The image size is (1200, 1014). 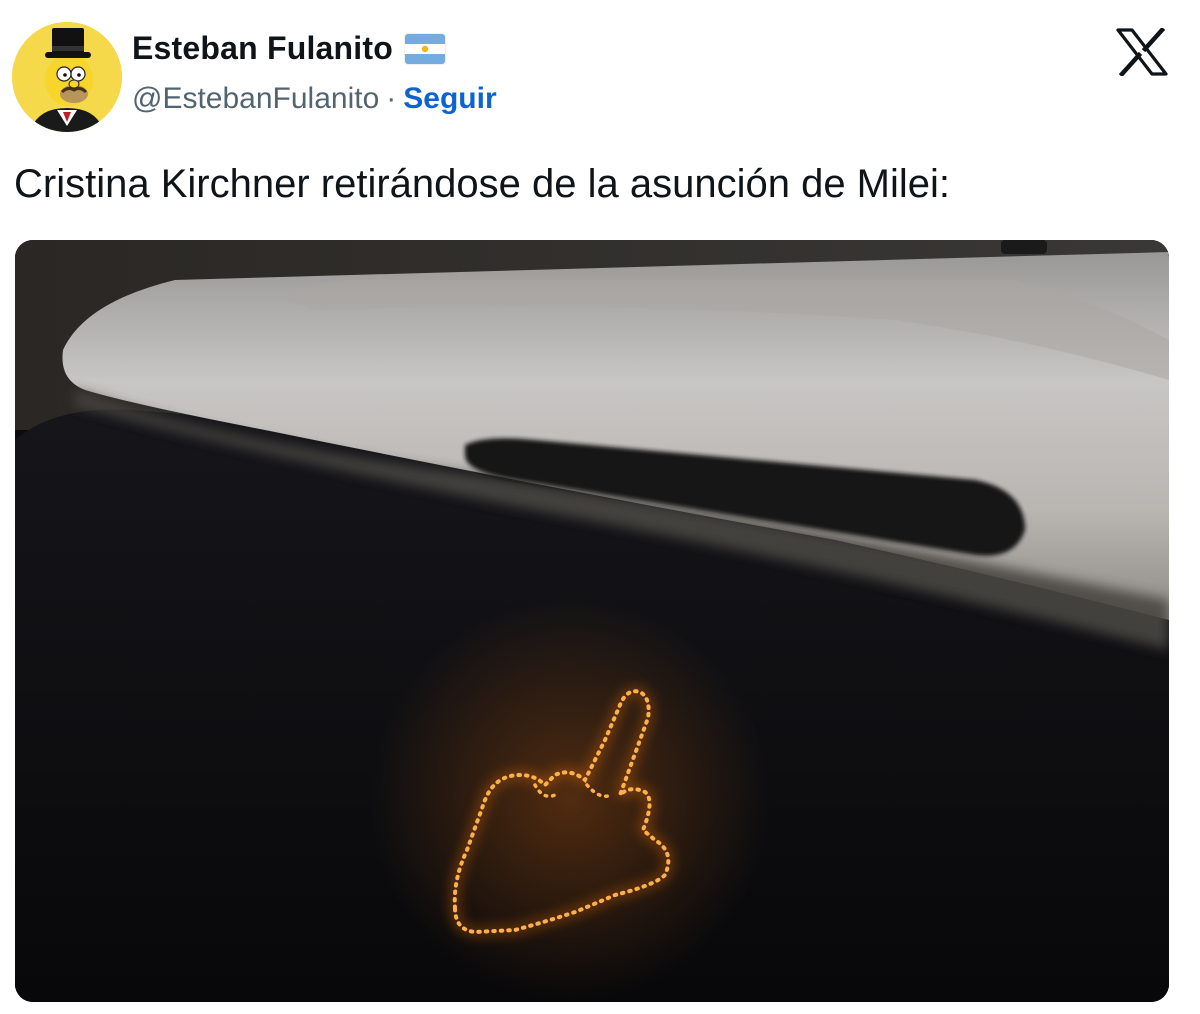 I want to click on avatar-image, so click(x=67, y=77).